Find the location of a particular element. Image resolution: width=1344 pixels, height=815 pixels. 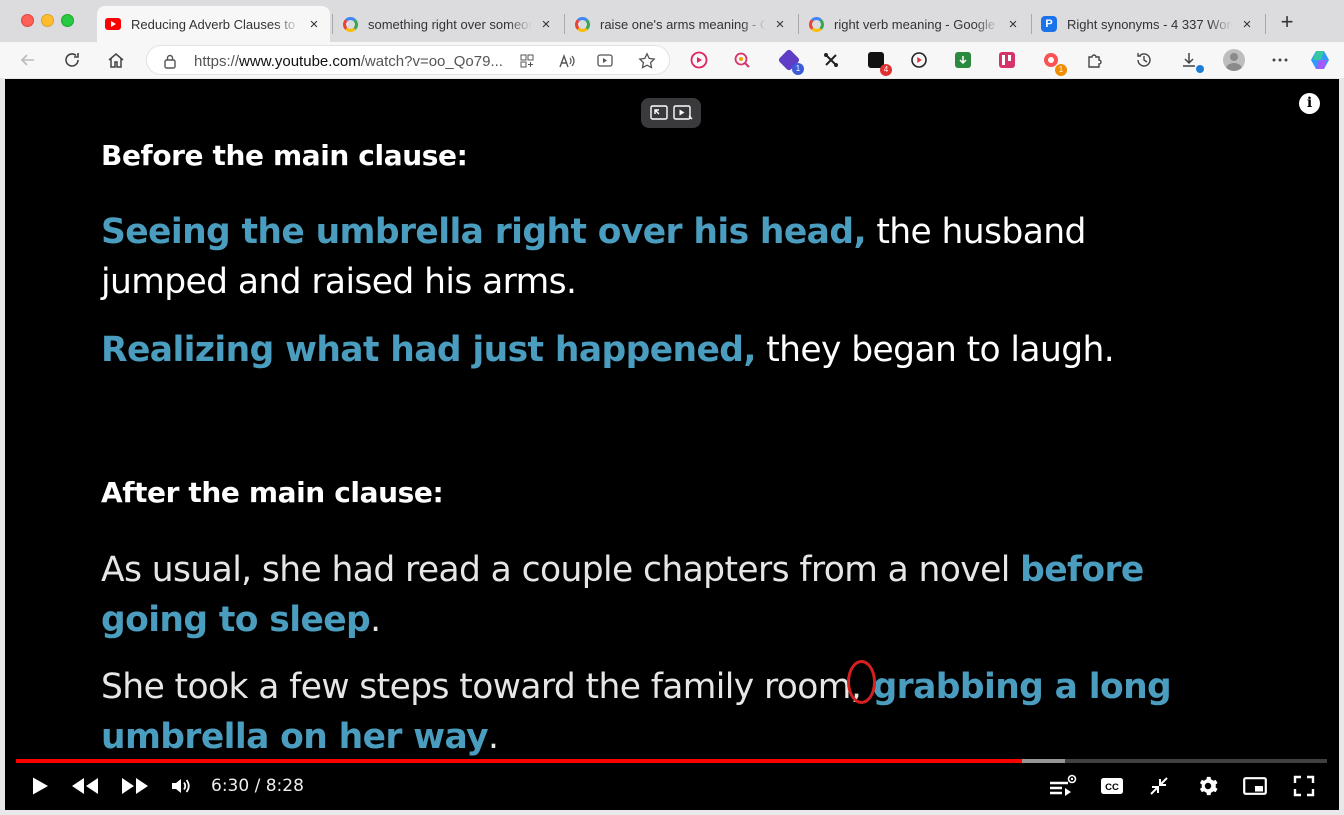

tab-title: Right synonyms - 4 337 Words is located at coordinates (1150, 24).